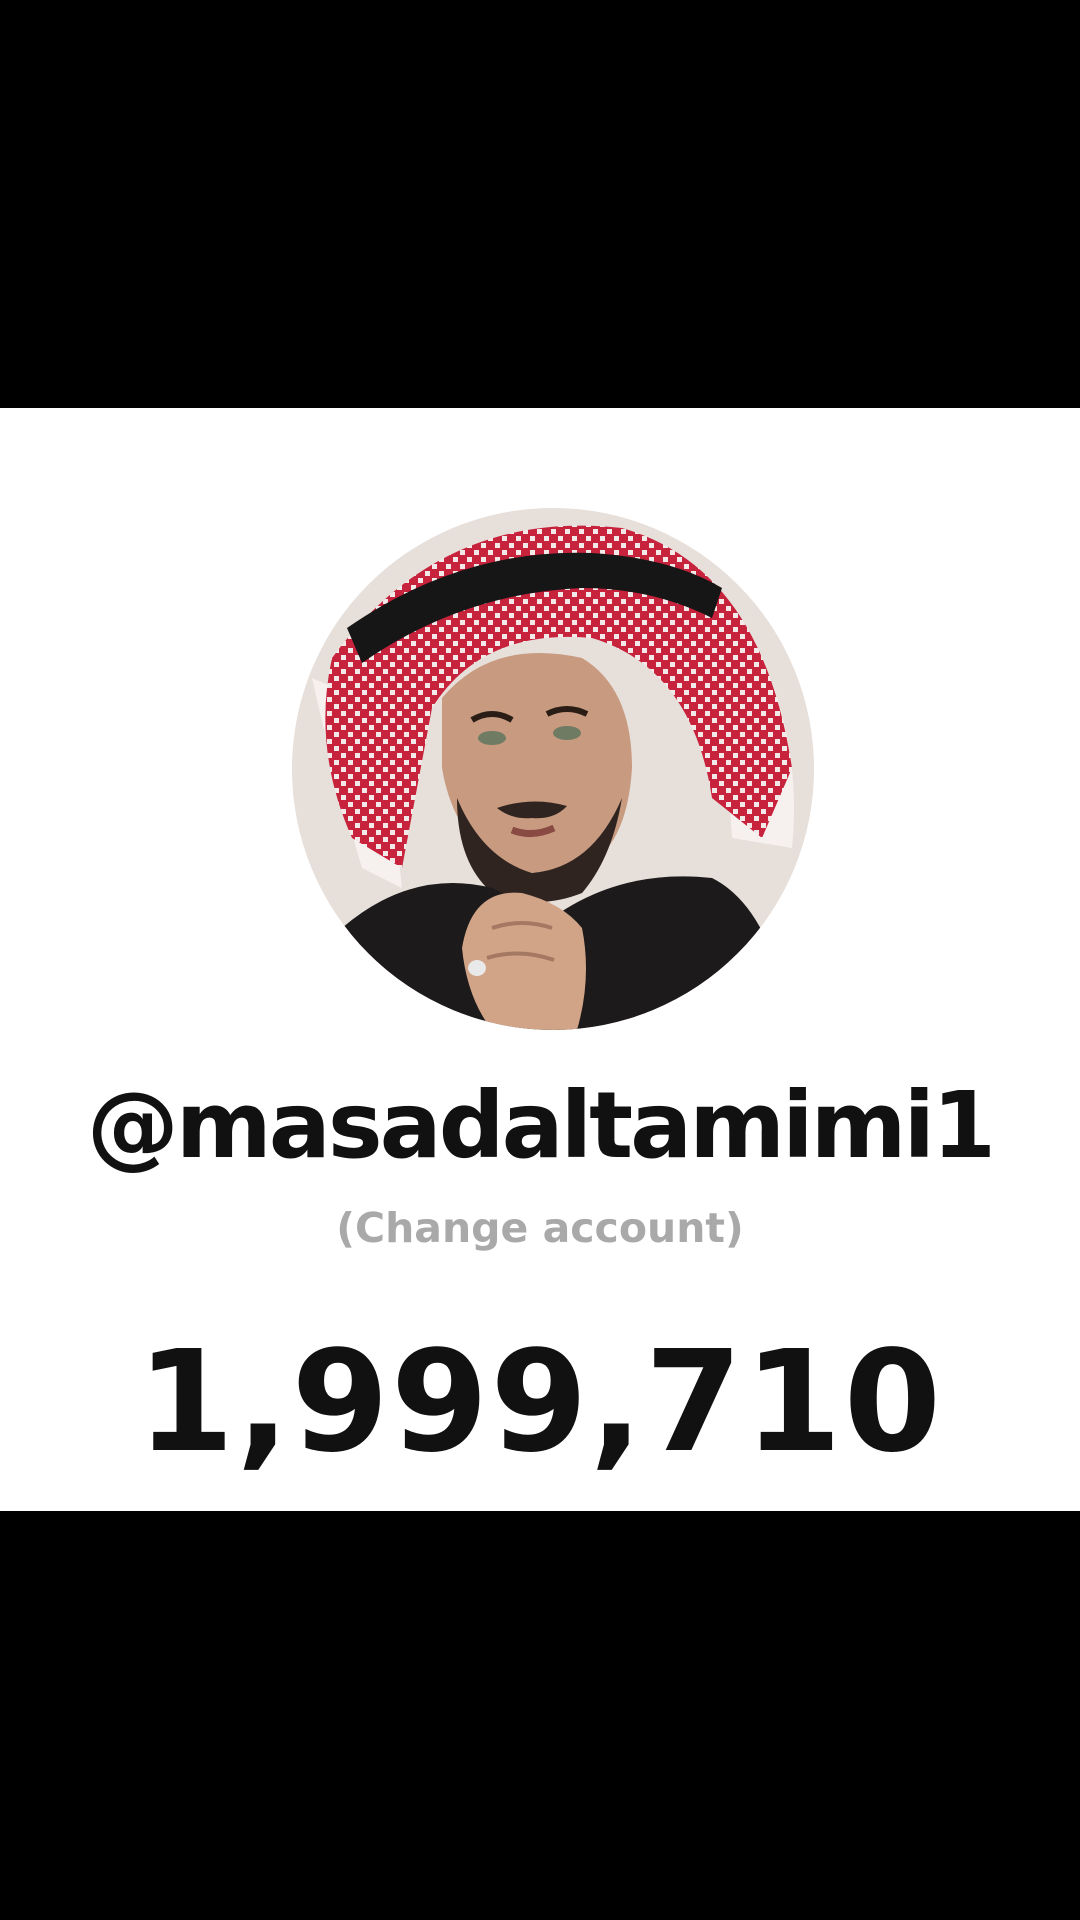  What do you see at coordinates (540, 1402) in the screenshot?
I see `follower-count: 1,999,710` at bounding box center [540, 1402].